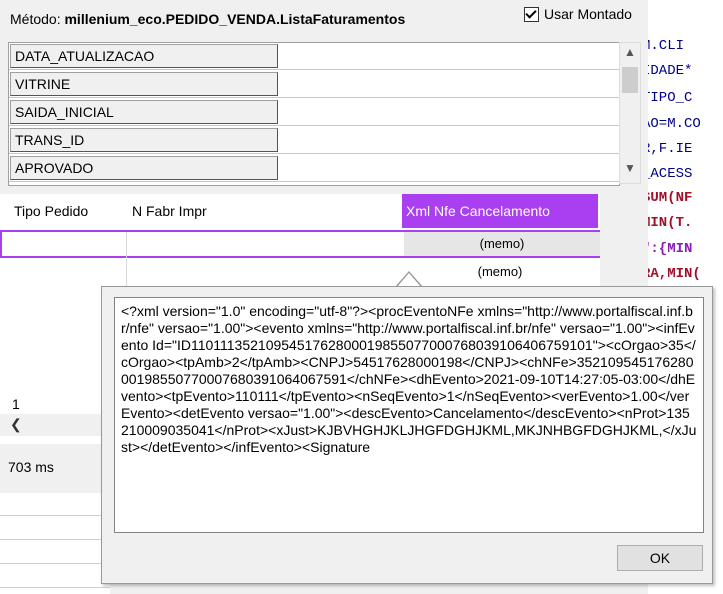 The image size is (723, 594). What do you see at coordinates (31, 467) in the screenshot?
I see `elapsed-time: 703 ms` at bounding box center [31, 467].